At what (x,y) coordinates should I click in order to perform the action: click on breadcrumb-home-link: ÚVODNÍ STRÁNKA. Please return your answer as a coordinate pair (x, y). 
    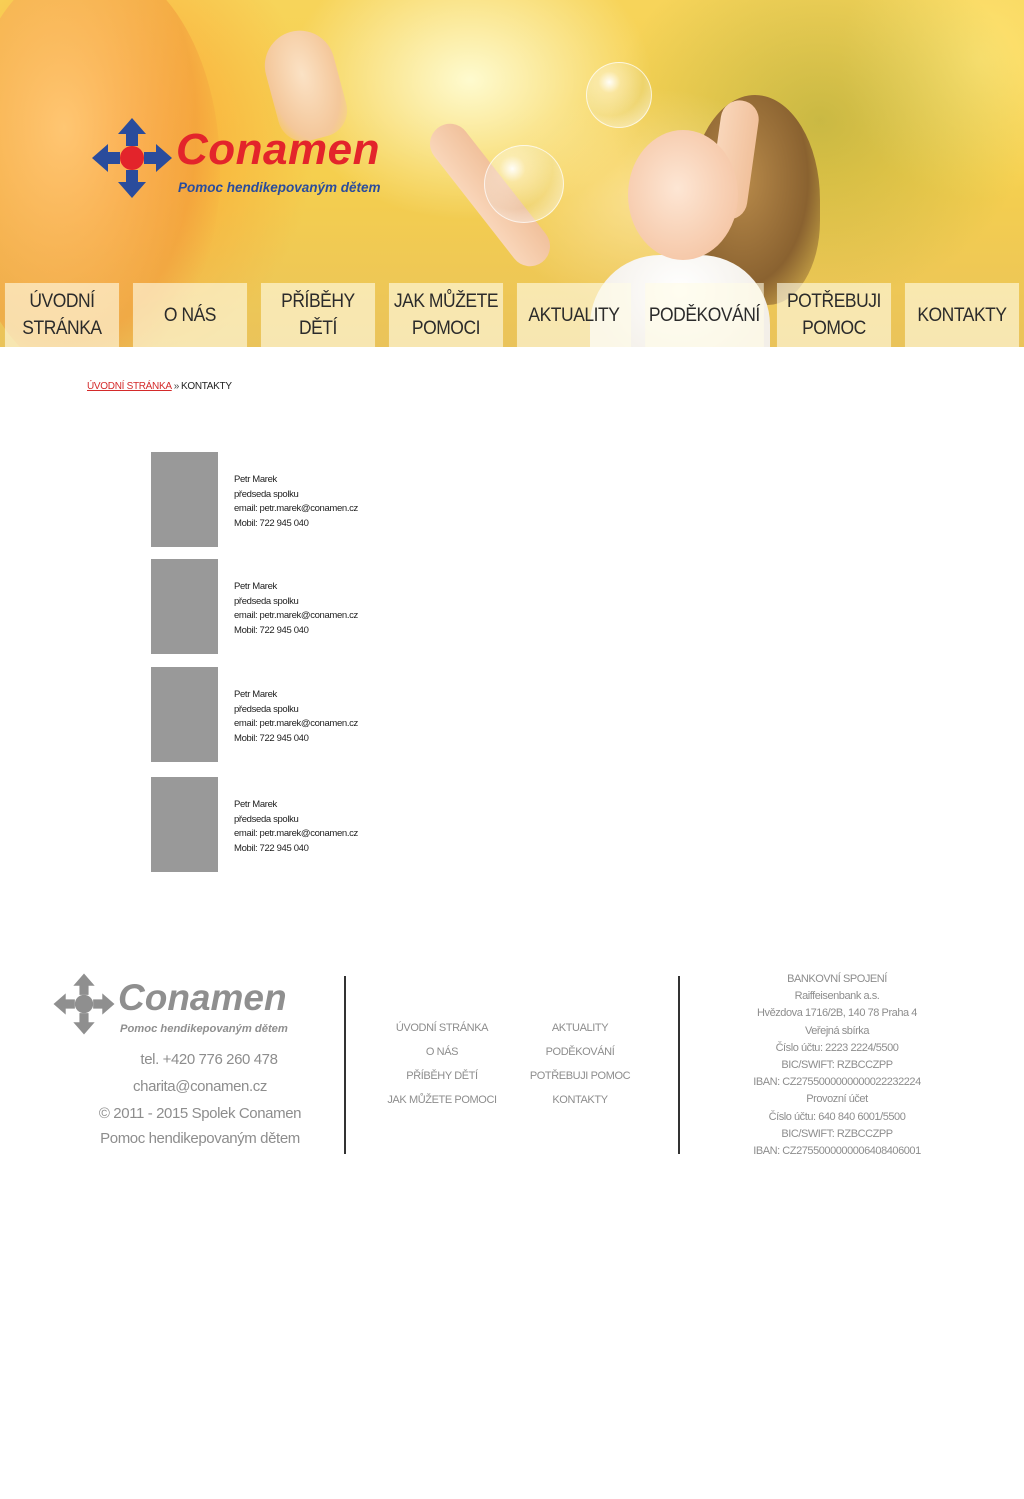
    Looking at the image, I should click on (129, 386).